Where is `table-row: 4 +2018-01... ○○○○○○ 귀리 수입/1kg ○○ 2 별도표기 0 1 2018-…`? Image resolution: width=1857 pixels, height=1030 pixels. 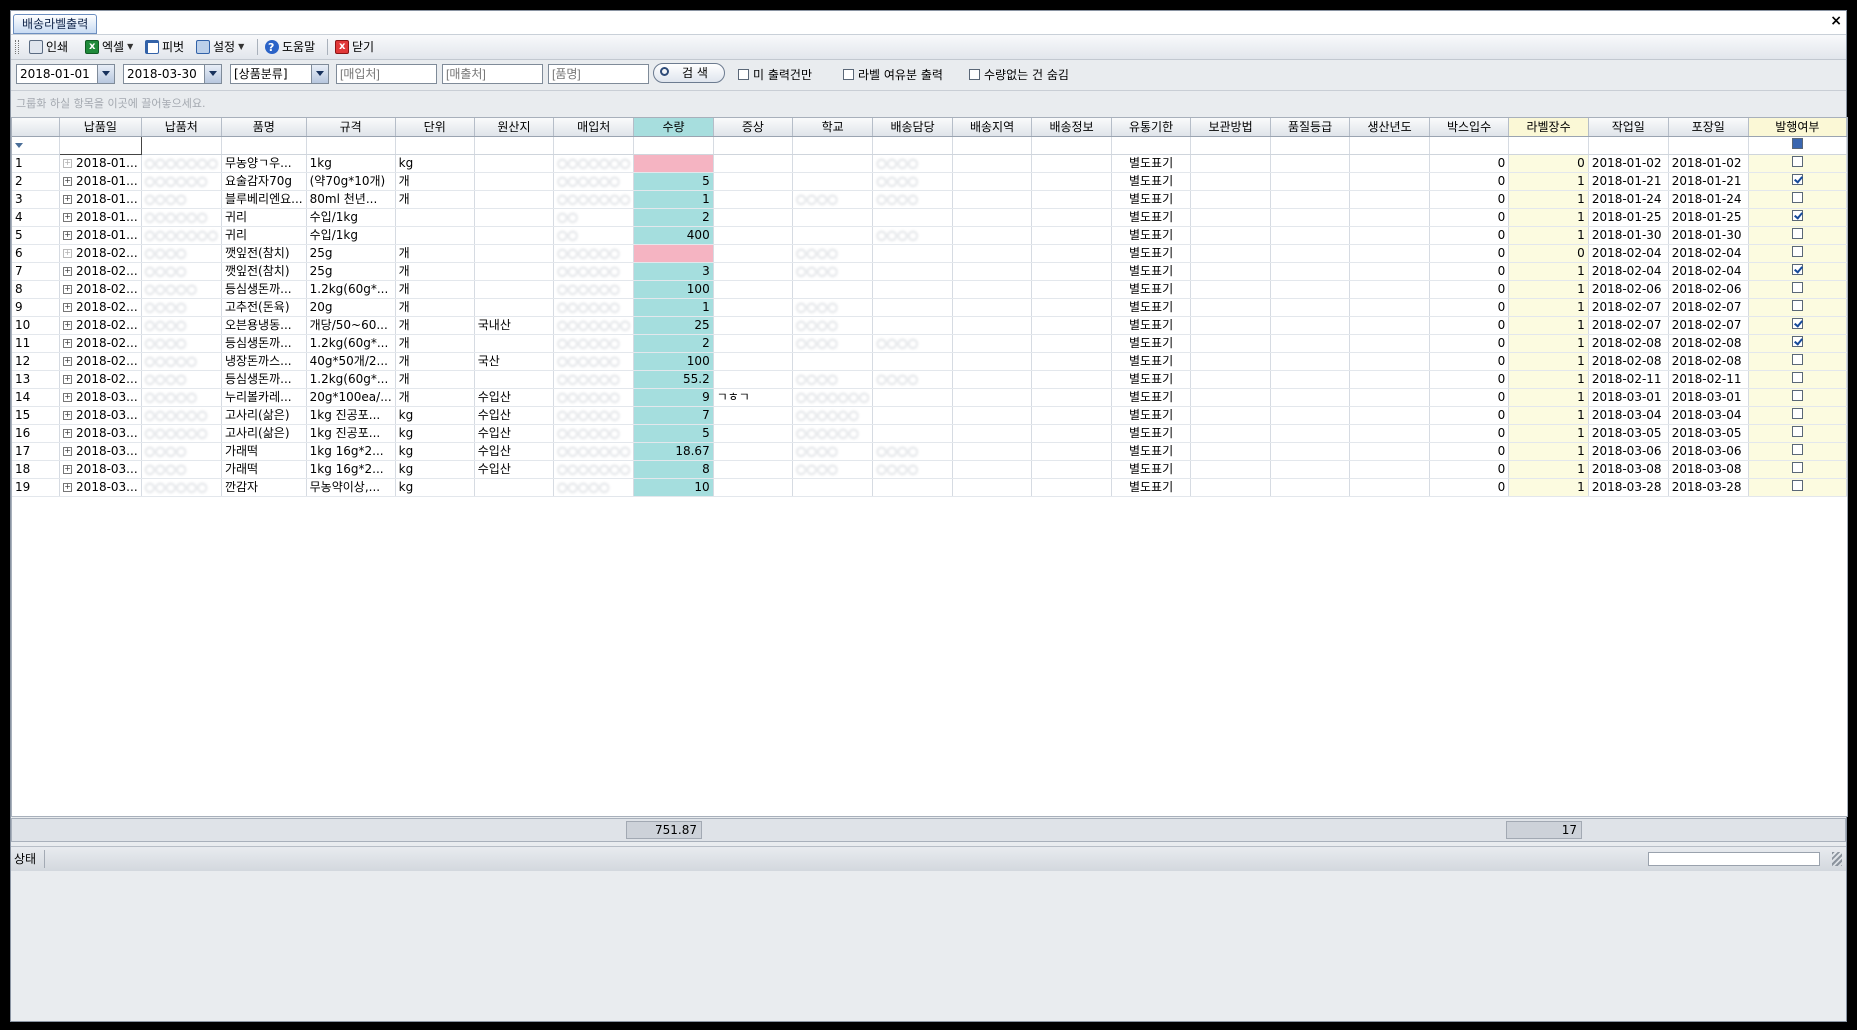 table-row: 4 +2018-01... ○○○○○○ 귀리 수입/1kg ○○ 2 별도표기 0 1 2018-… is located at coordinates (929, 217).